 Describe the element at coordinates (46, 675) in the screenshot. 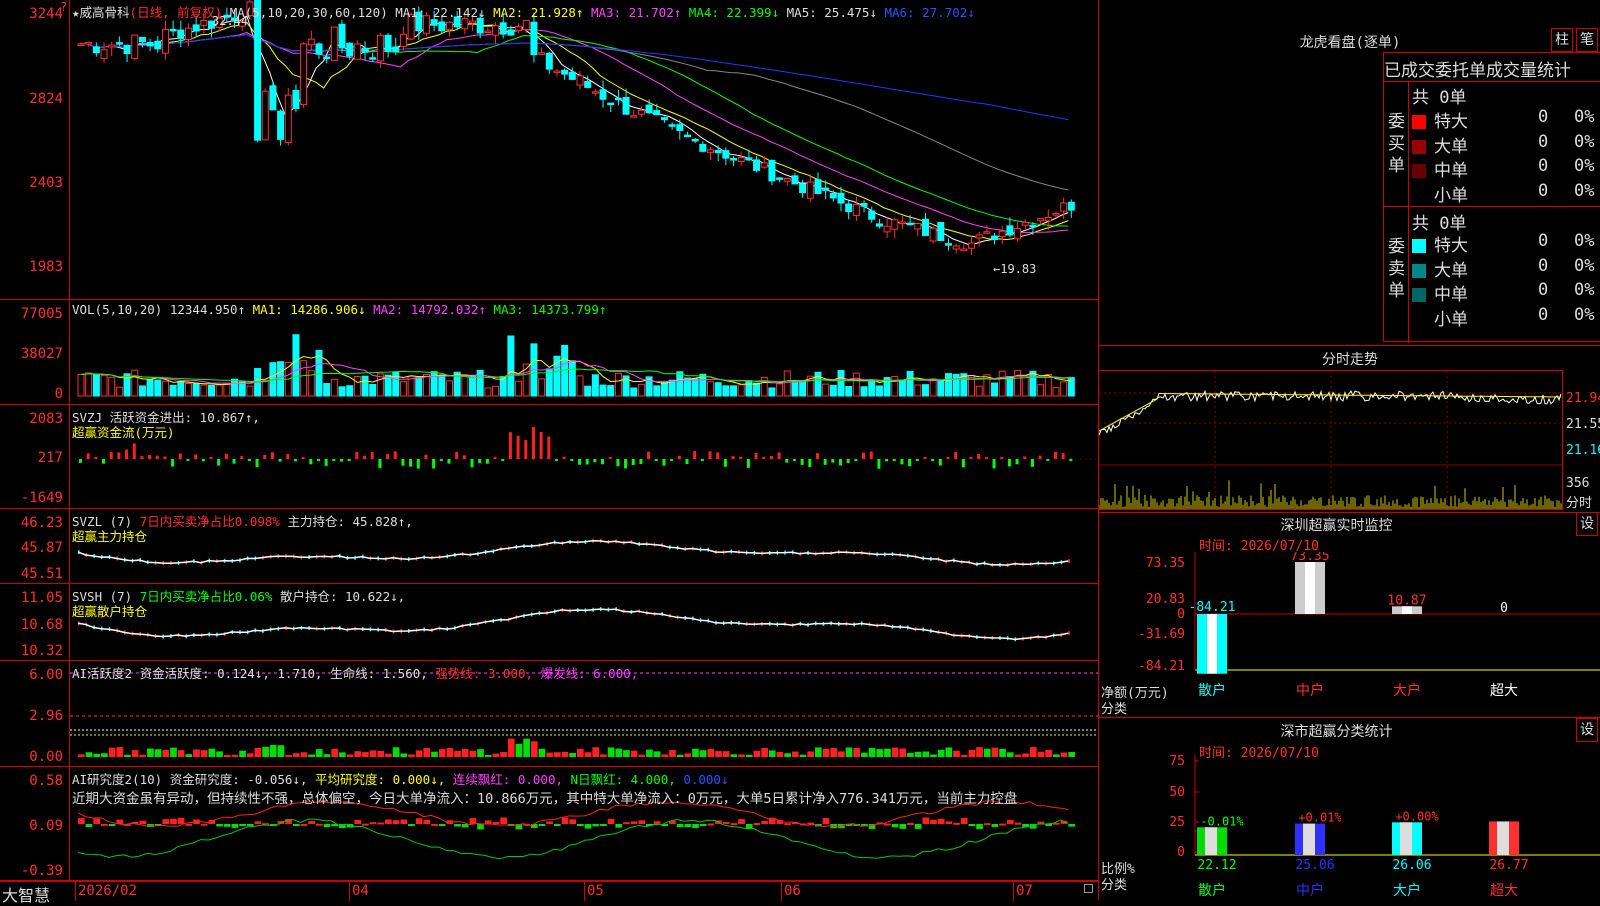

I see `y-tick: 6.00` at that location.